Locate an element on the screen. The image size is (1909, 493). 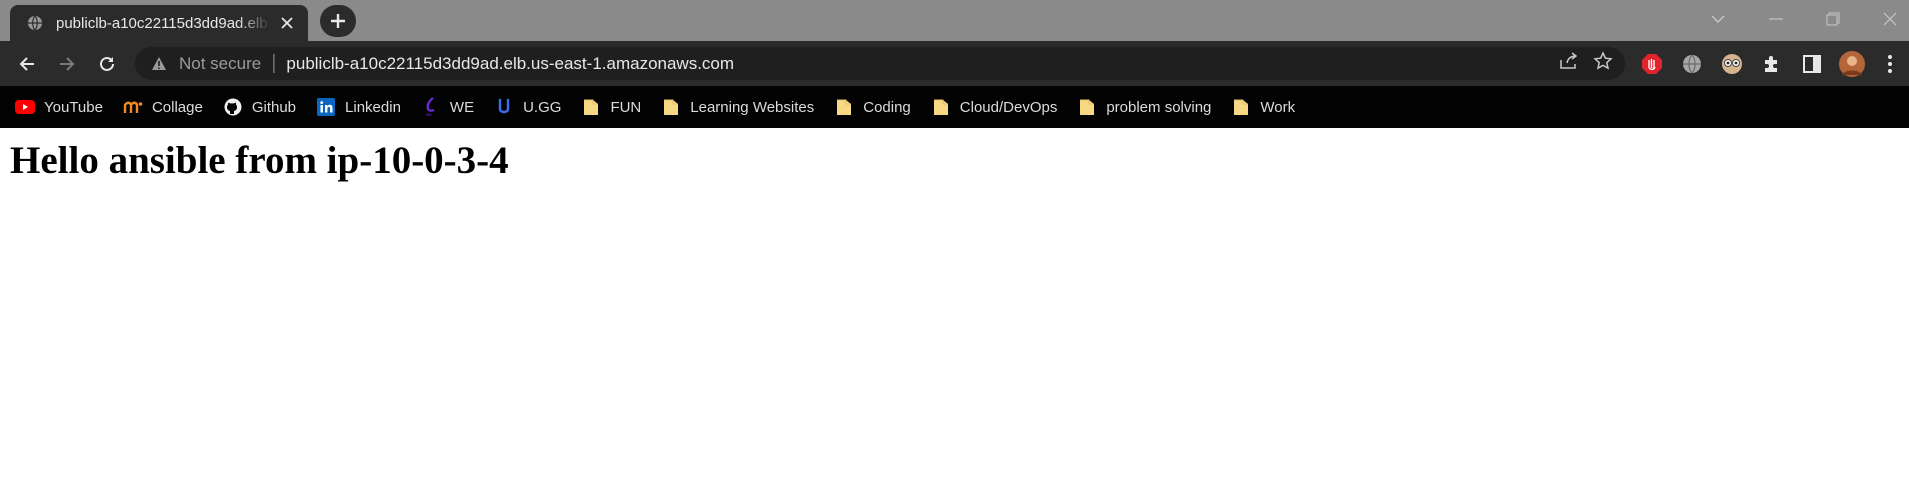
globe-extension-icon is located at coordinates (1692, 64).